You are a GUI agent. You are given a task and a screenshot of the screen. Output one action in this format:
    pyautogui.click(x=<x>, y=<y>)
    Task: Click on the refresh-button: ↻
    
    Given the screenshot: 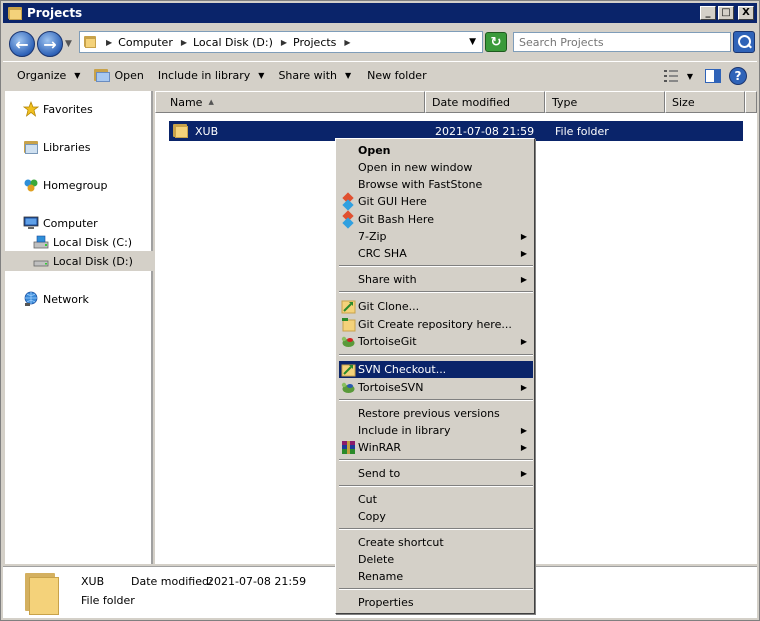 What is the action you would take?
    pyautogui.click(x=496, y=42)
    